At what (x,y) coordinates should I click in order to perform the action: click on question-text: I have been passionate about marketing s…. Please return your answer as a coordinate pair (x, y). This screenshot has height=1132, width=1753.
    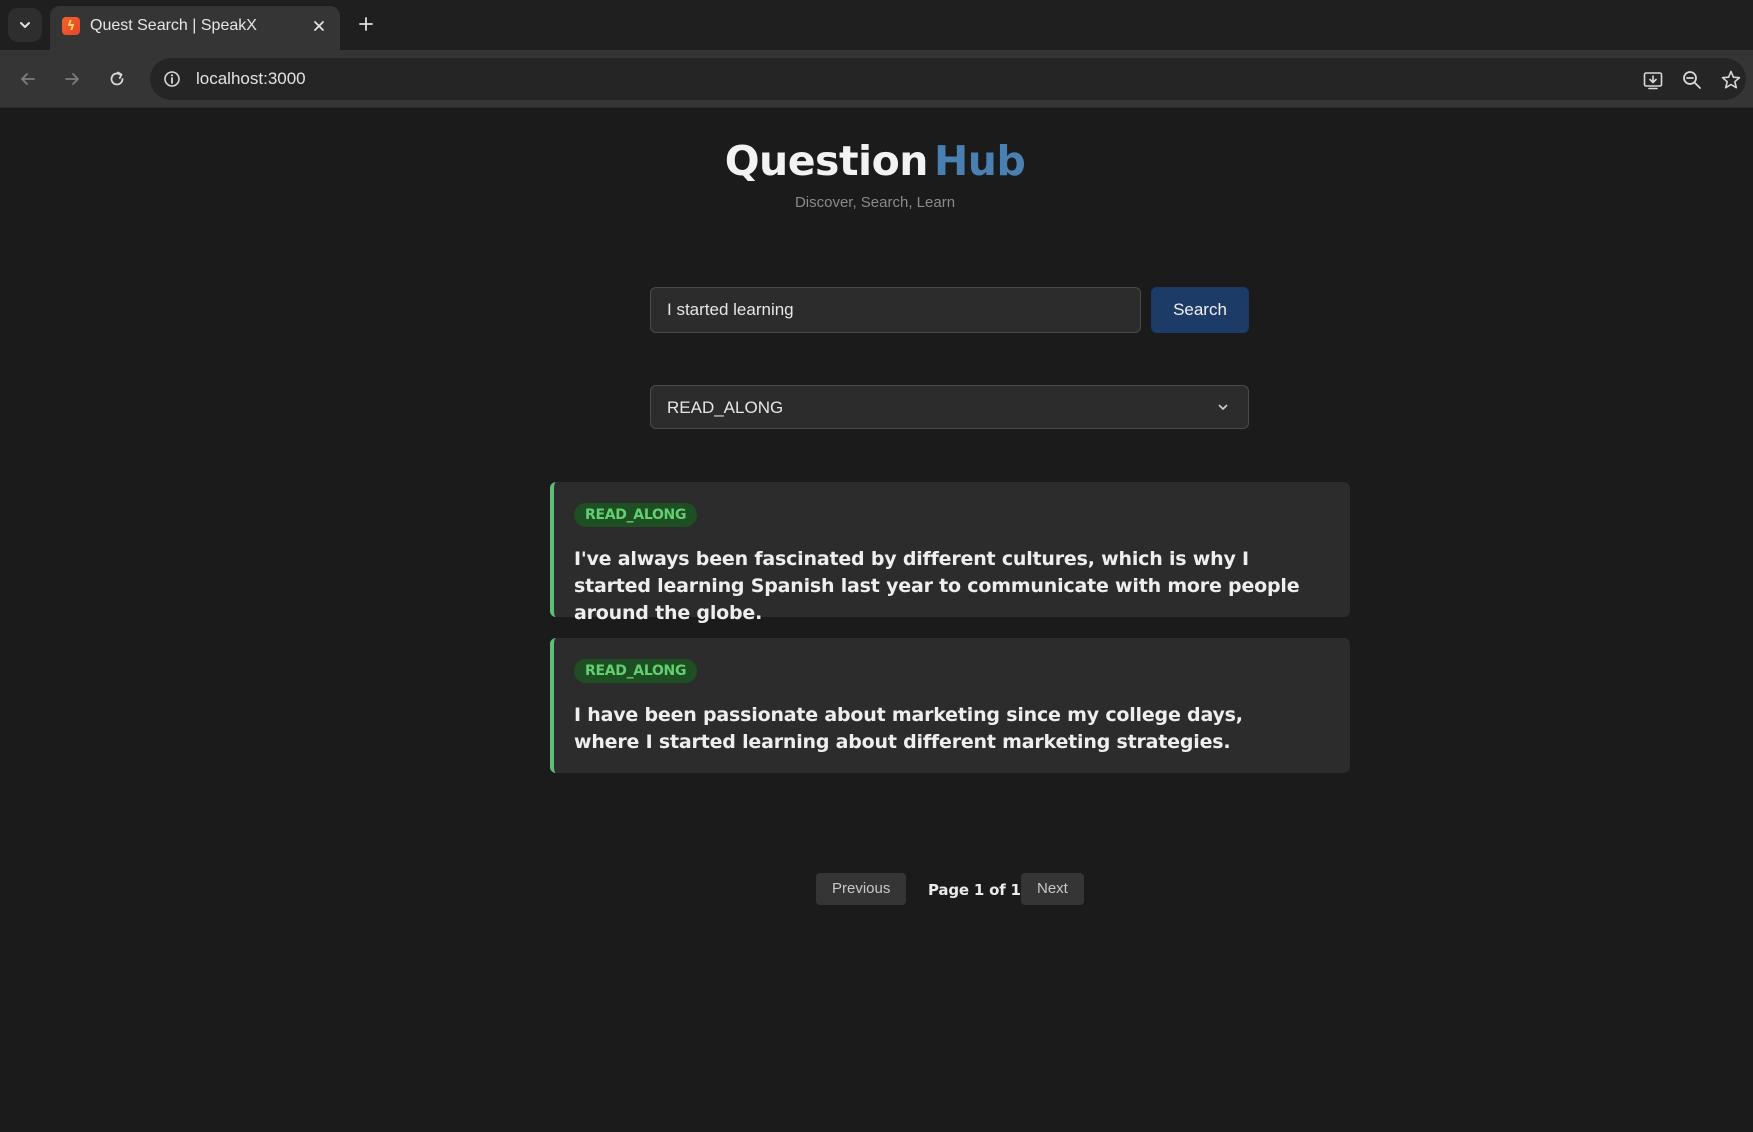
    Looking at the image, I should click on (908, 728).